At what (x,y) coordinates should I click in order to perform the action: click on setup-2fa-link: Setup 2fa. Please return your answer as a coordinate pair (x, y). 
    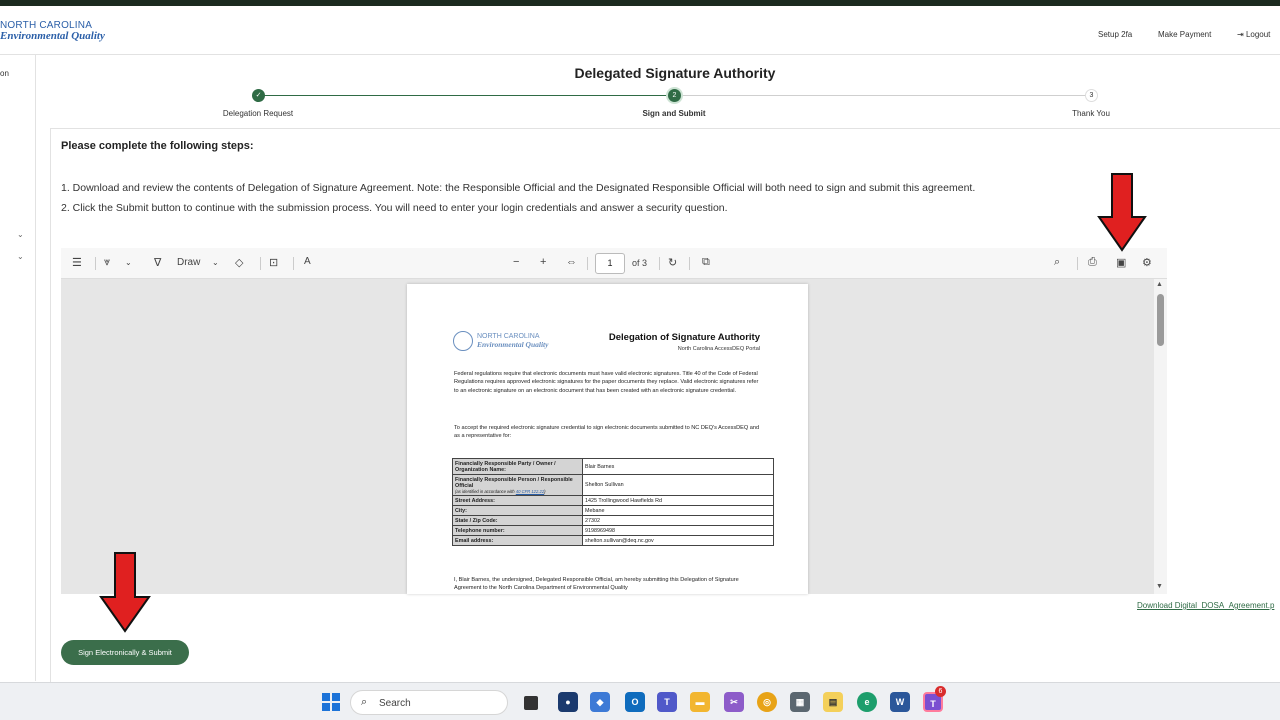
    Looking at the image, I should click on (1115, 34).